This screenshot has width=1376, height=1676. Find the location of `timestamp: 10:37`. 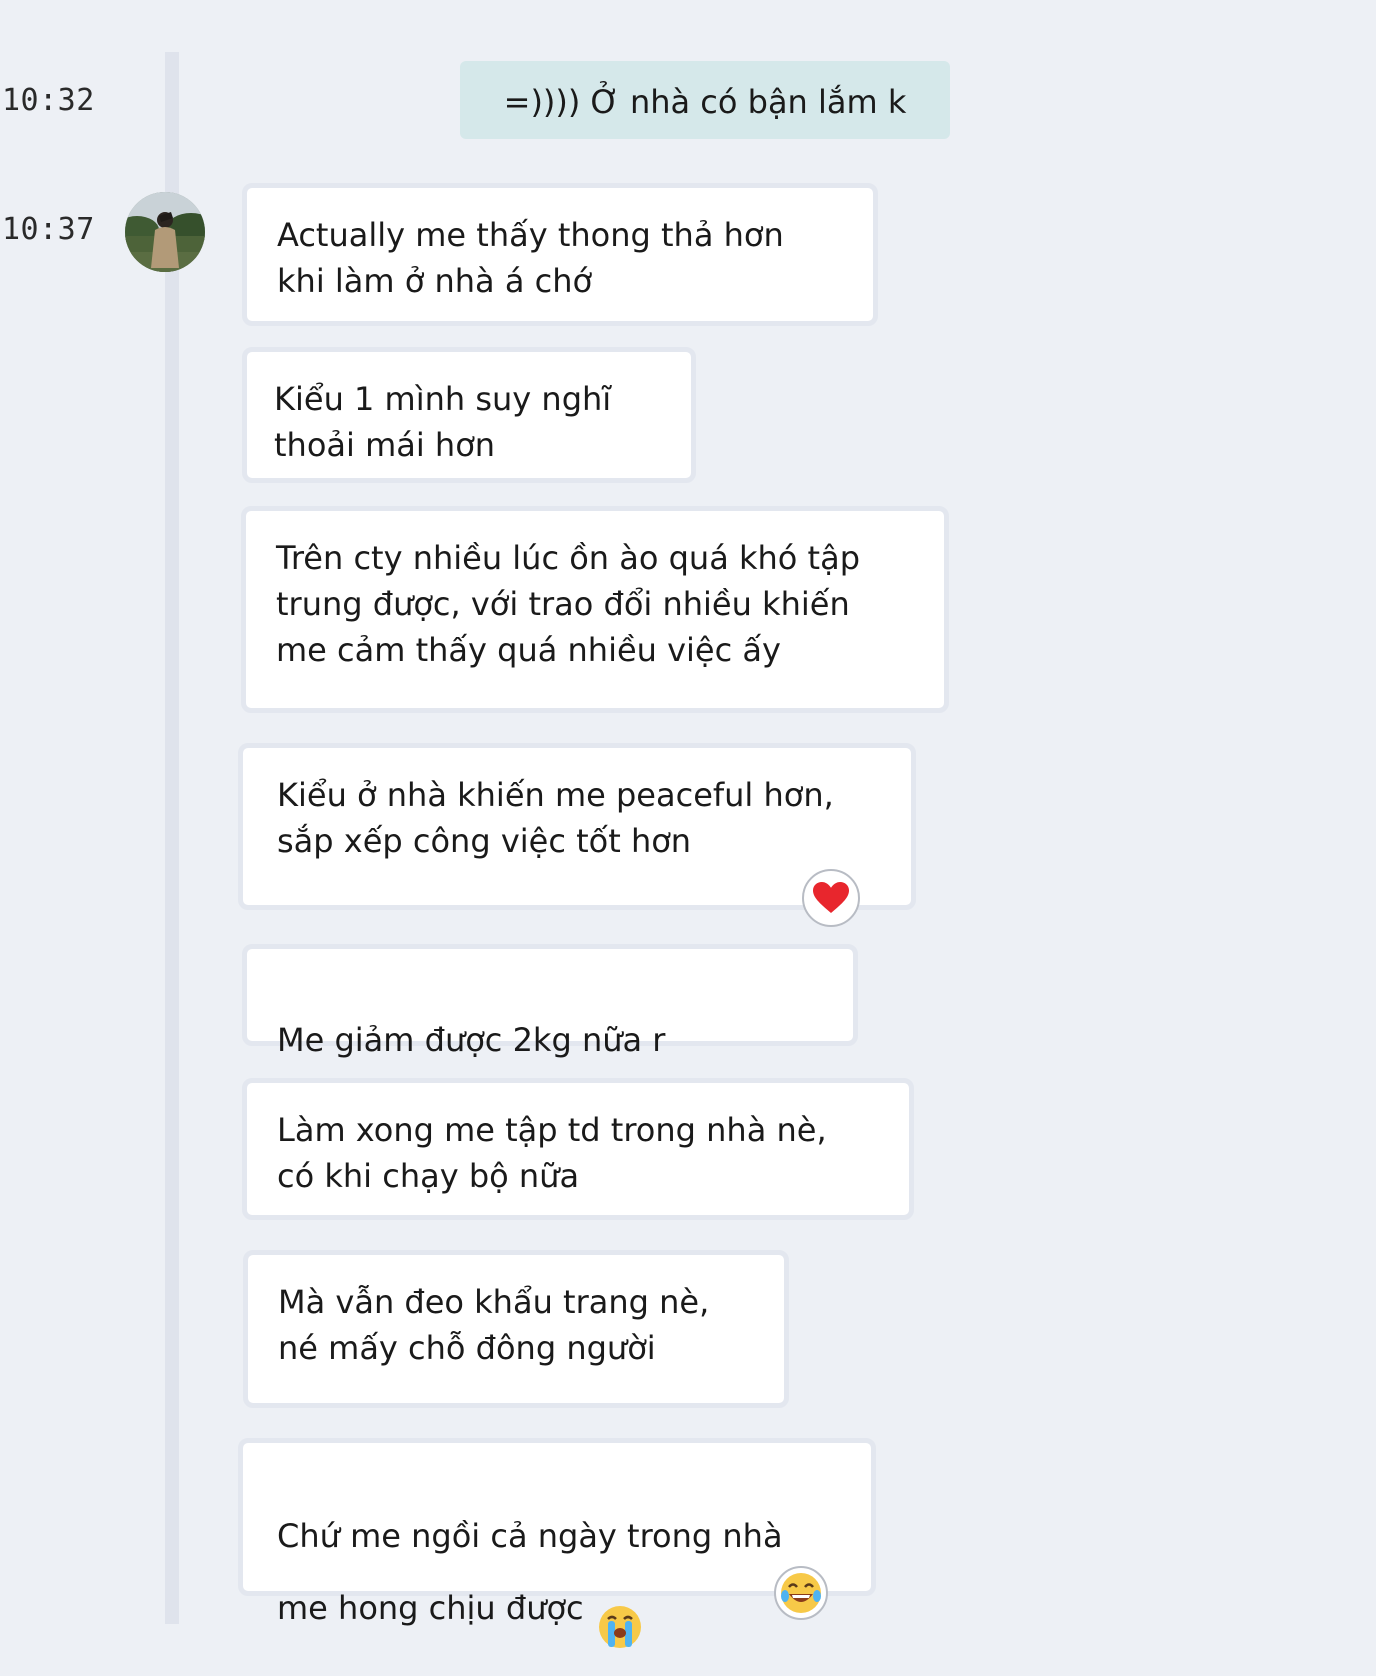

timestamp: 10:37 is located at coordinates (48, 229).